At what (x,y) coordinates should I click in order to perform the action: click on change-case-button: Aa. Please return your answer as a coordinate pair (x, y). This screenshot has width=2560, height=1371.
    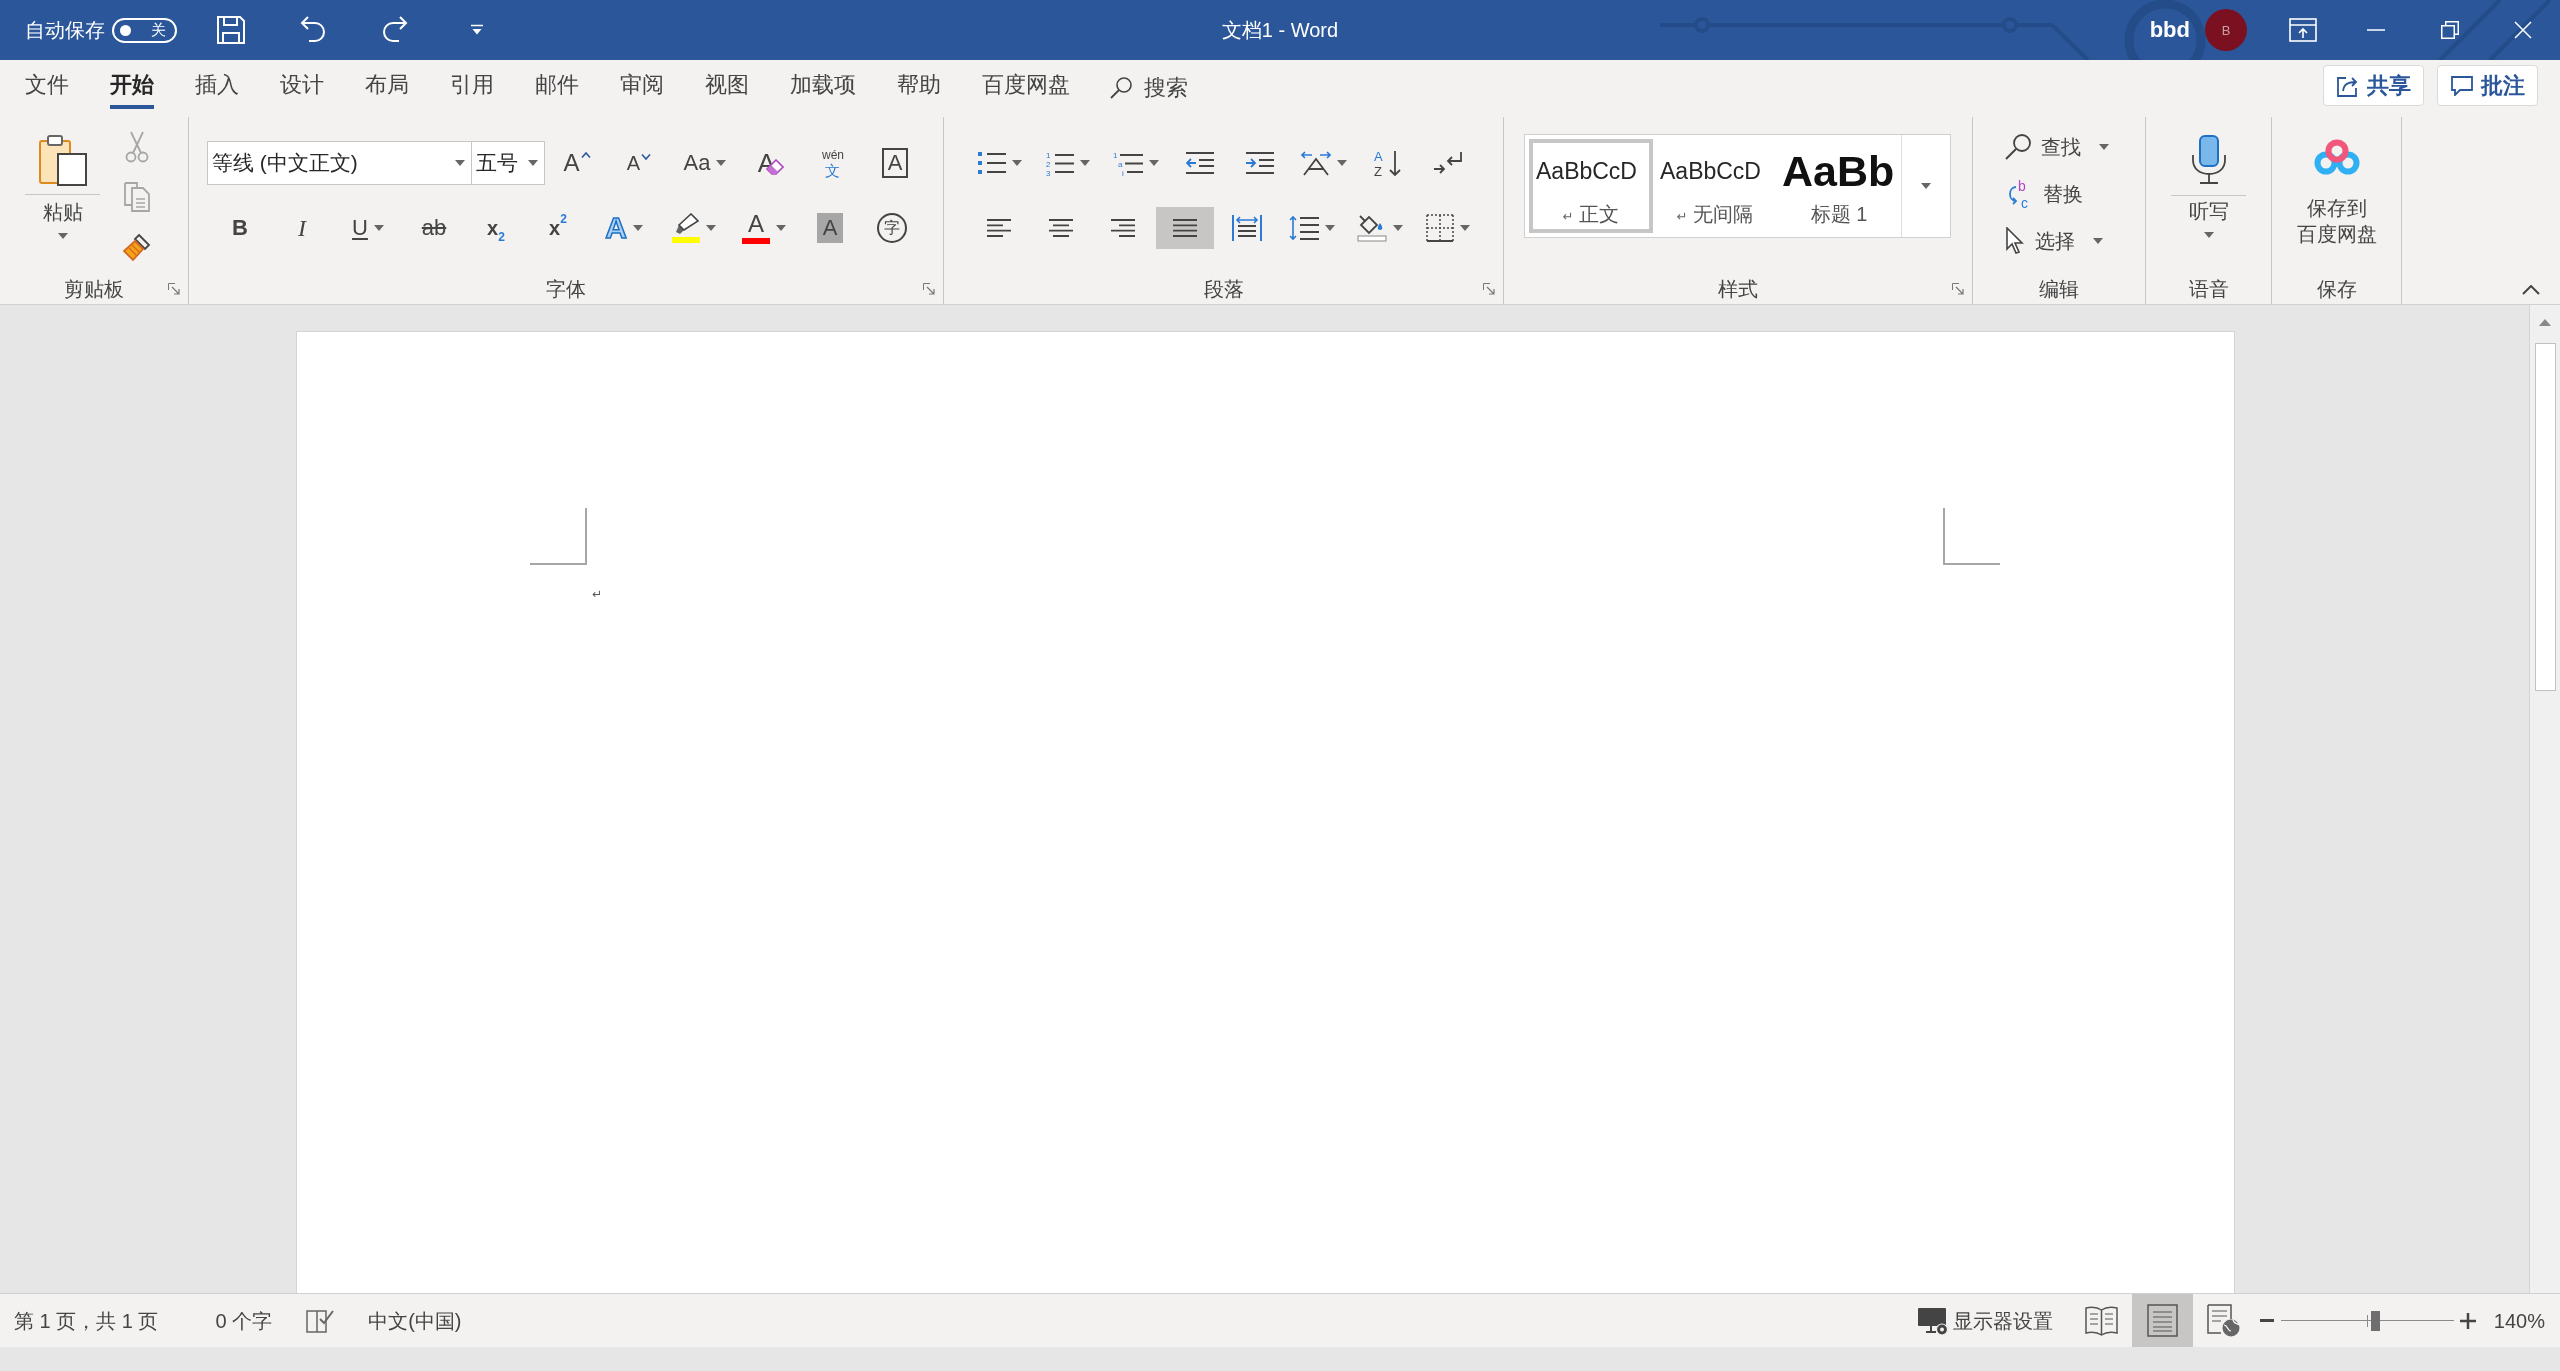
    Looking at the image, I should click on (697, 163).